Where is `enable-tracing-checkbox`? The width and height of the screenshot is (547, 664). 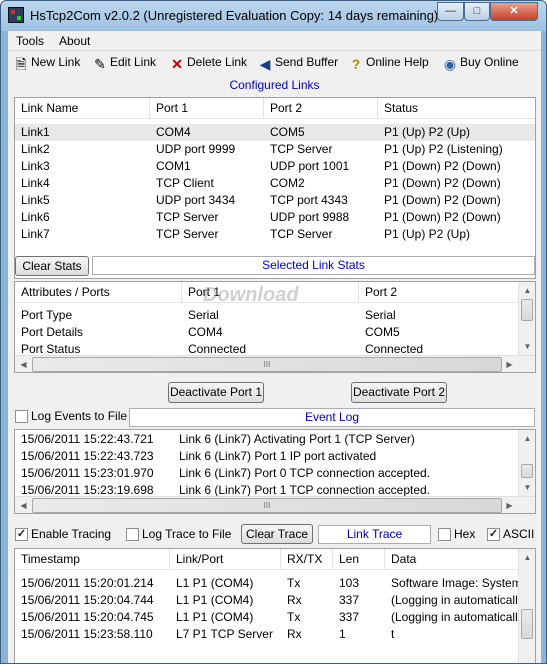
enable-tracing-checkbox is located at coordinates (21, 534).